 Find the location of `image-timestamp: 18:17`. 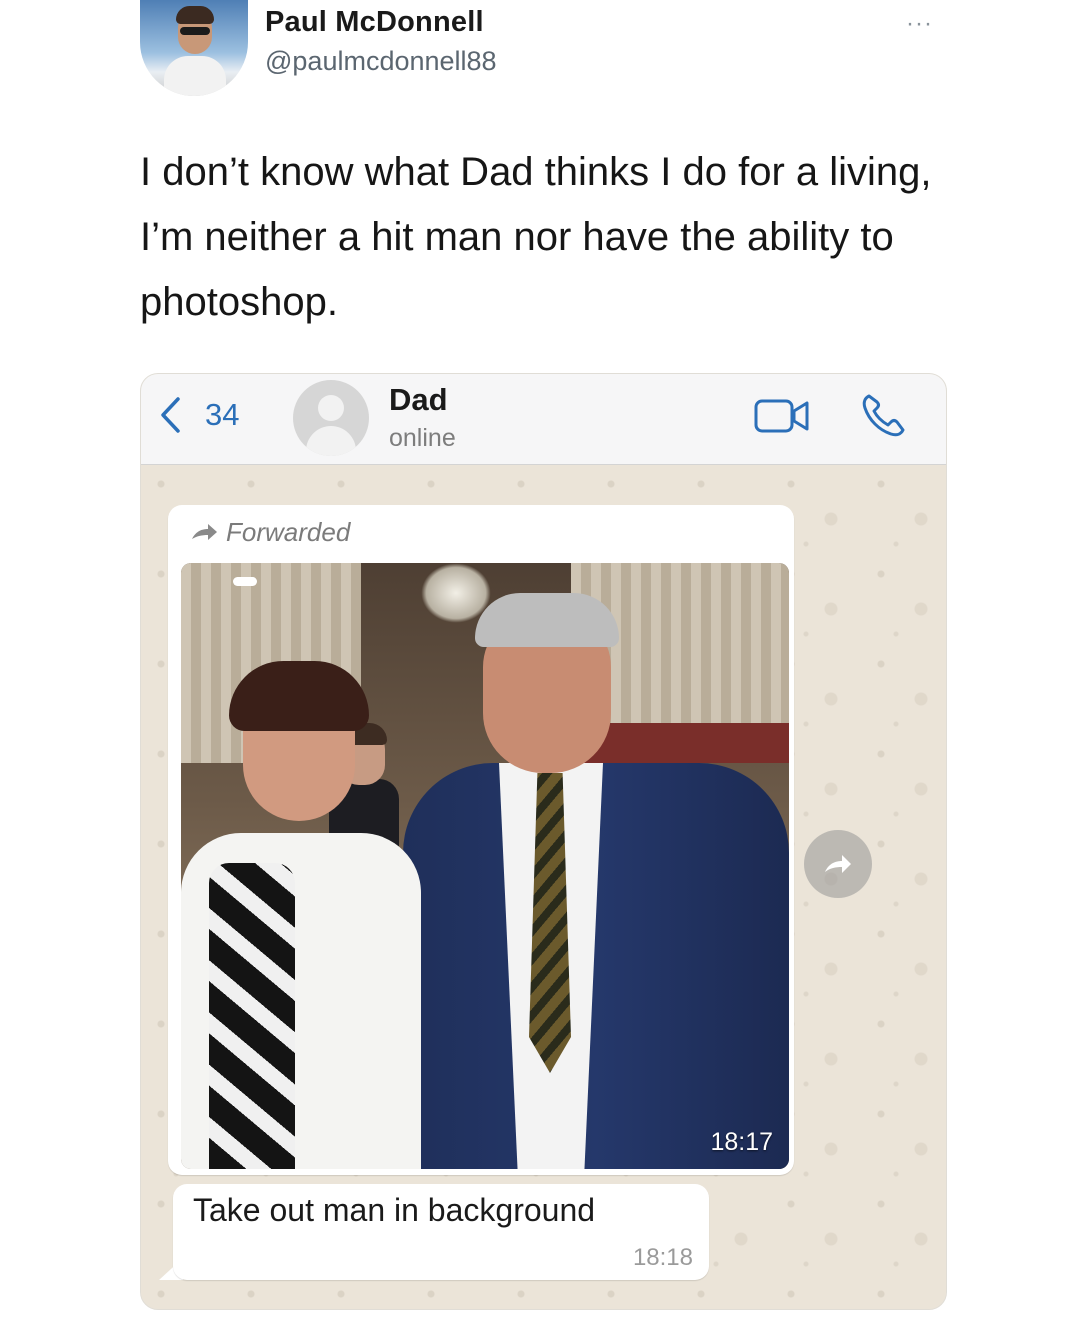

image-timestamp: 18:17 is located at coordinates (741, 1142).